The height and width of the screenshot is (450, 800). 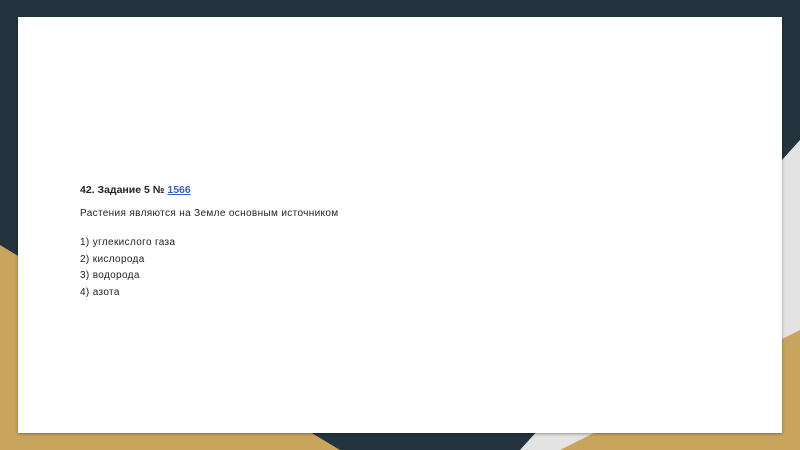 What do you see at coordinates (100, 292) in the screenshot?
I see `answer-option-4: 4) азота` at bounding box center [100, 292].